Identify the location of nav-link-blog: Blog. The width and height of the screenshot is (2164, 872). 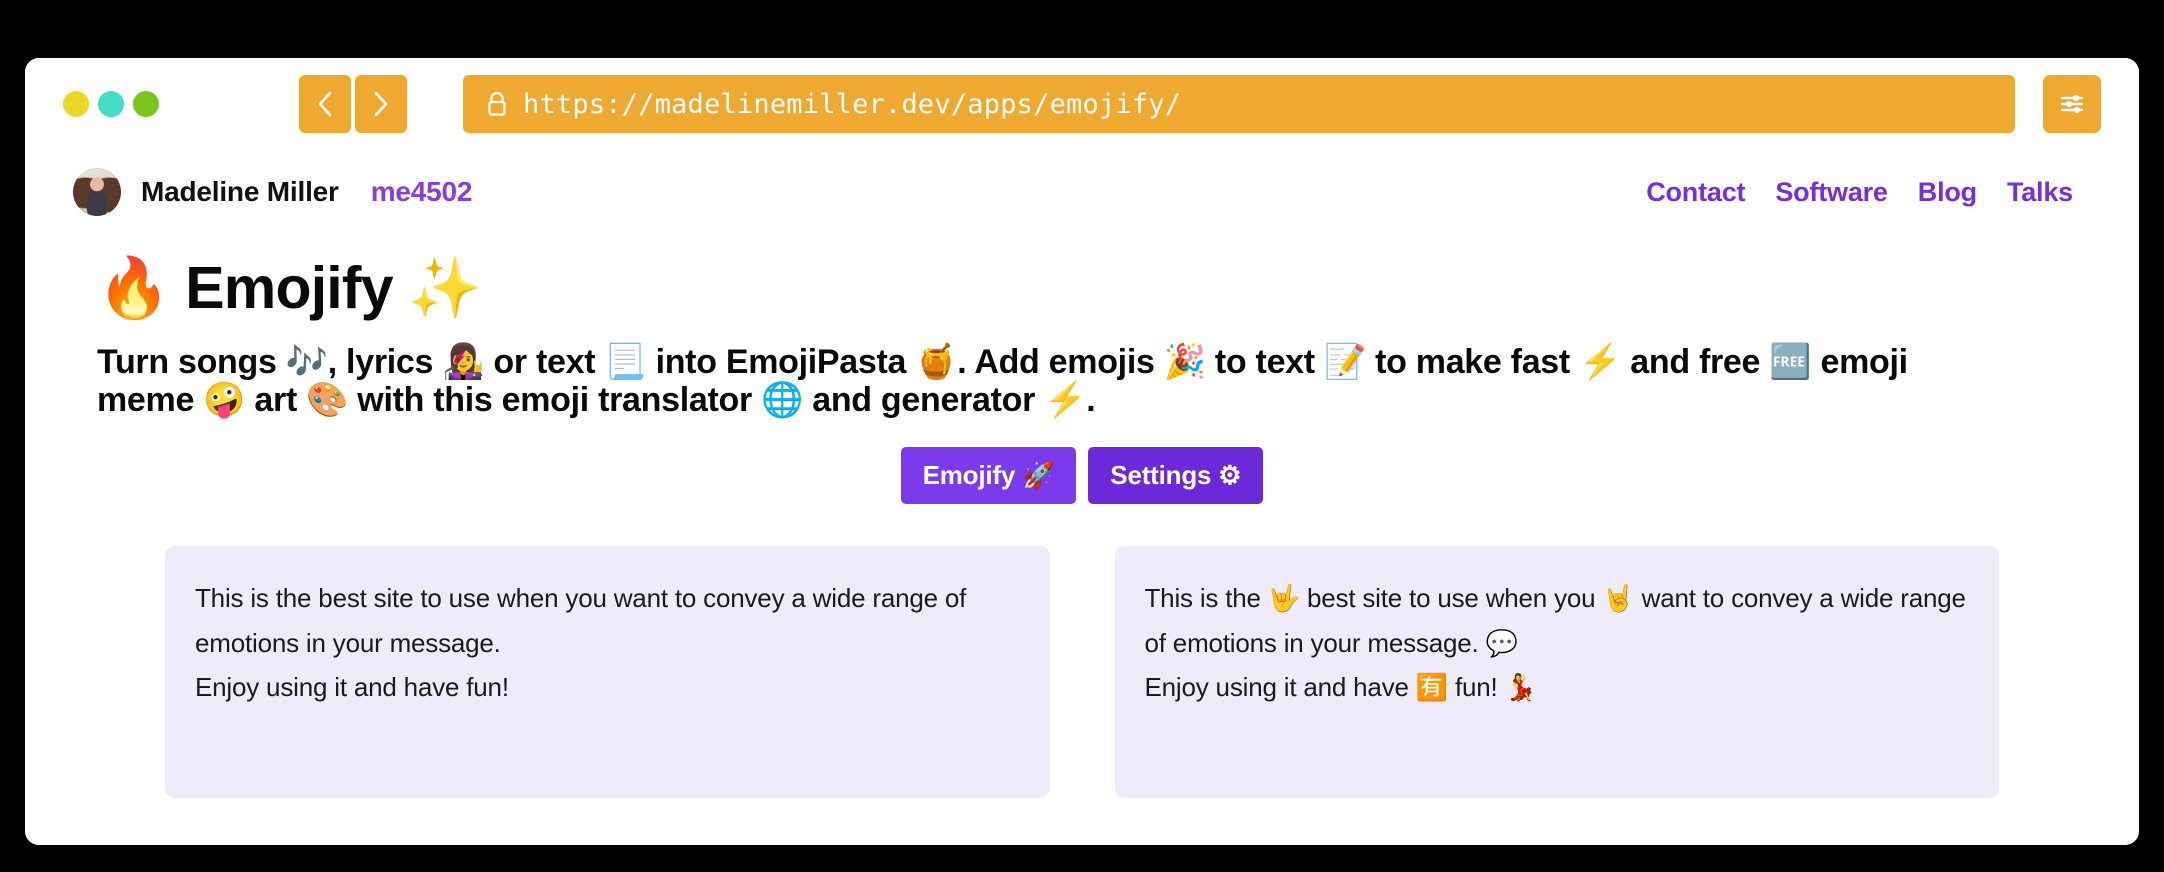
(1947, 192).